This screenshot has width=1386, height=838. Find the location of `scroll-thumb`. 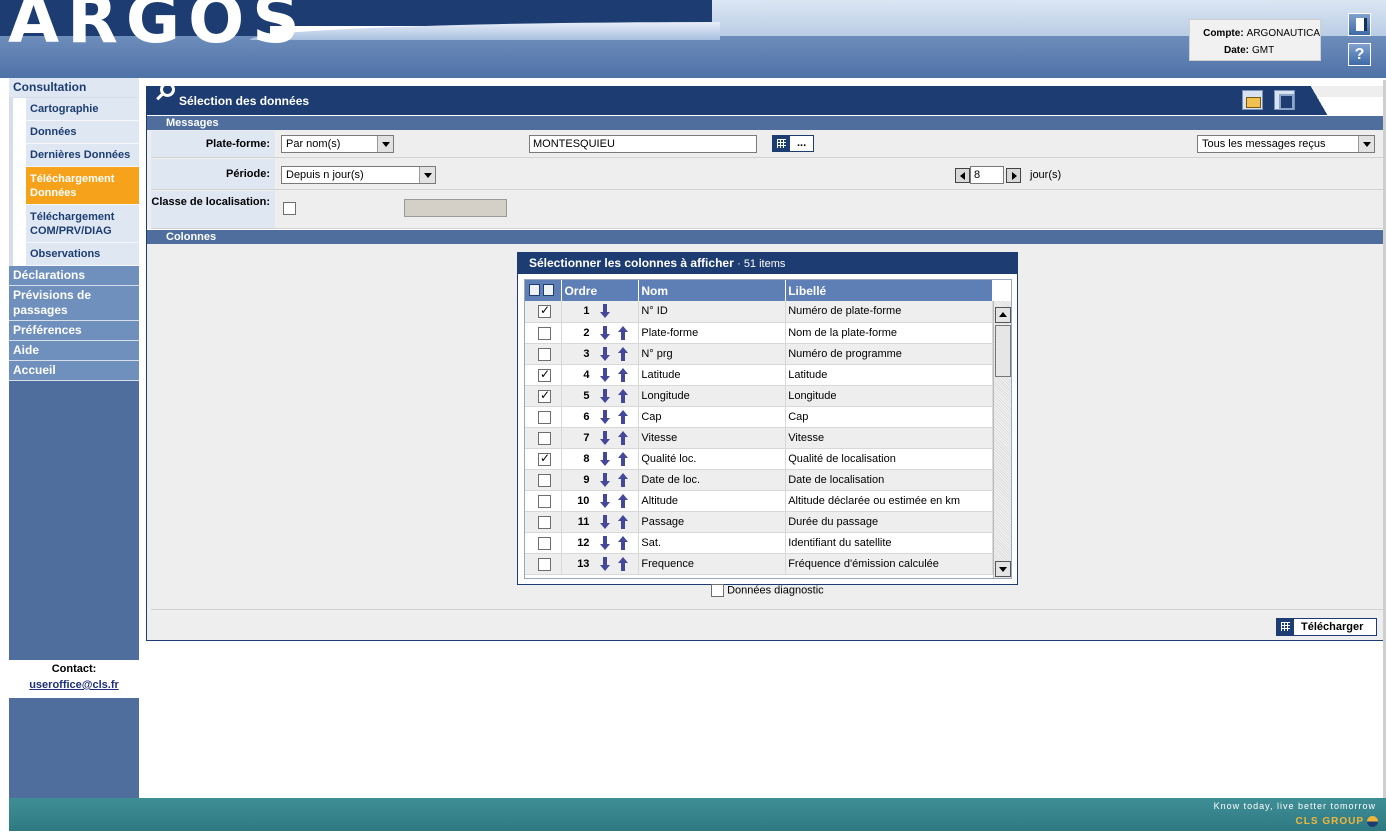

scroll-thumb is located at coordinates (1003, 351).